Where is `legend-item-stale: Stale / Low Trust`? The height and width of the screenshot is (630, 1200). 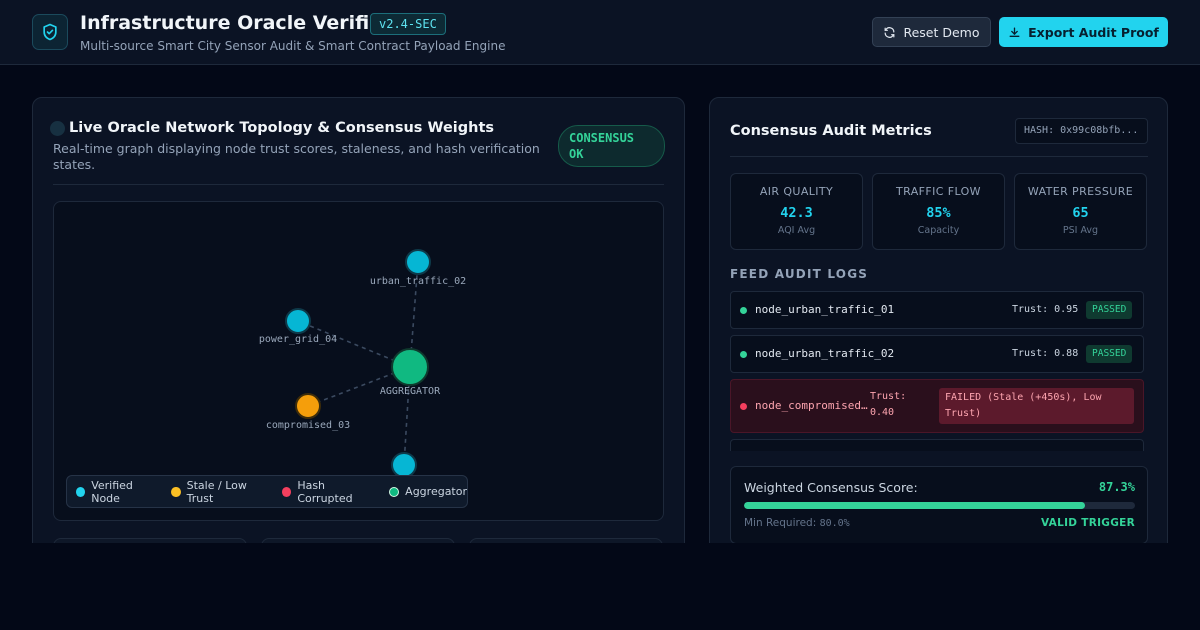
legend-item-stale: Stale / Low Trust is located at coordinates (220, 492).